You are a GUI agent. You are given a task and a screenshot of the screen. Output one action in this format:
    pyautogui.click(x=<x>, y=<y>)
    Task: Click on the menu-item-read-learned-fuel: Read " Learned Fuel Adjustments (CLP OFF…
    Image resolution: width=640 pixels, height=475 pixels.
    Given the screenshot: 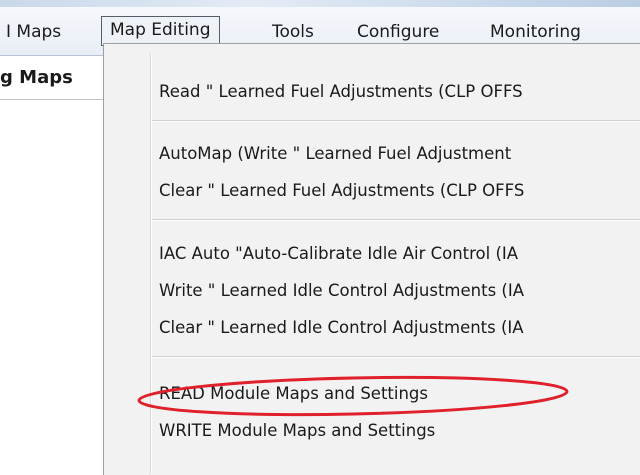 What is the action you would take?
    pyautogui.click(x=341, y=91)
    